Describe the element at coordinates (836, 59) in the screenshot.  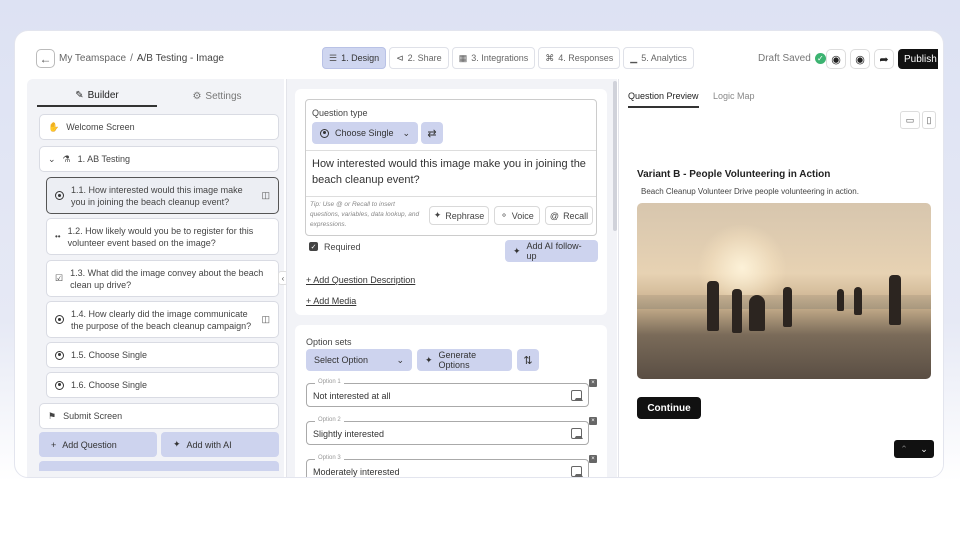
I see `theme-icon: ◉` at that location.